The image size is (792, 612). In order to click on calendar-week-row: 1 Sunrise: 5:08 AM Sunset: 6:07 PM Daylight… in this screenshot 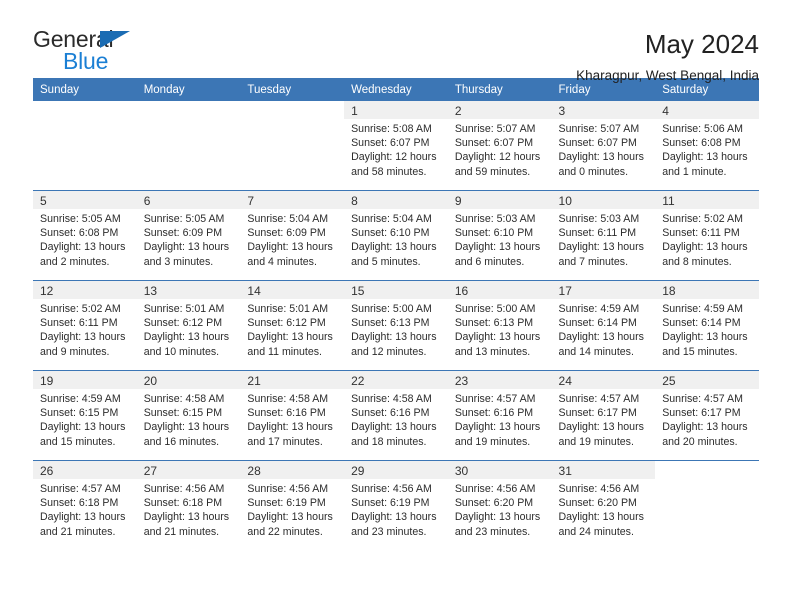, I will do `click(396, 146)`.